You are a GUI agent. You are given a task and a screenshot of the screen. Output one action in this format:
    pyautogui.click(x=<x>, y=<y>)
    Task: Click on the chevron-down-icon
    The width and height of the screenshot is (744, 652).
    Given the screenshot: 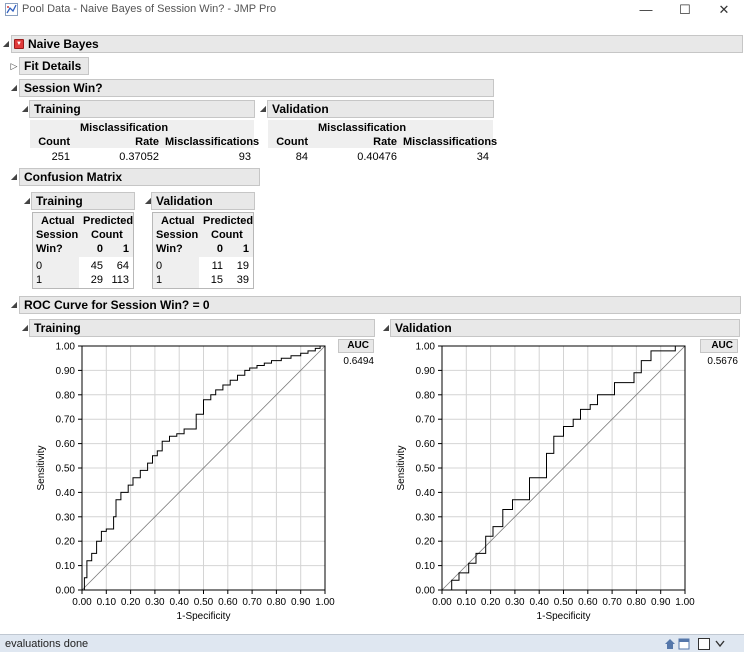 What is the action you would take?
    pyautogui.click(x=720, y=644)
    